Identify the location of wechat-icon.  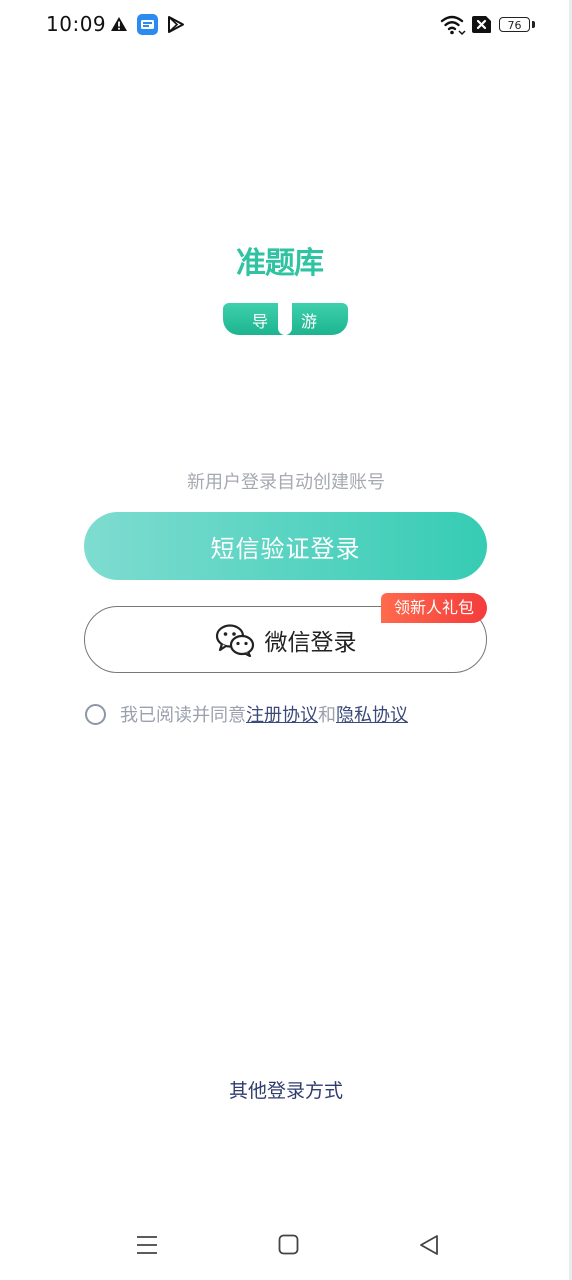
(234, 640).